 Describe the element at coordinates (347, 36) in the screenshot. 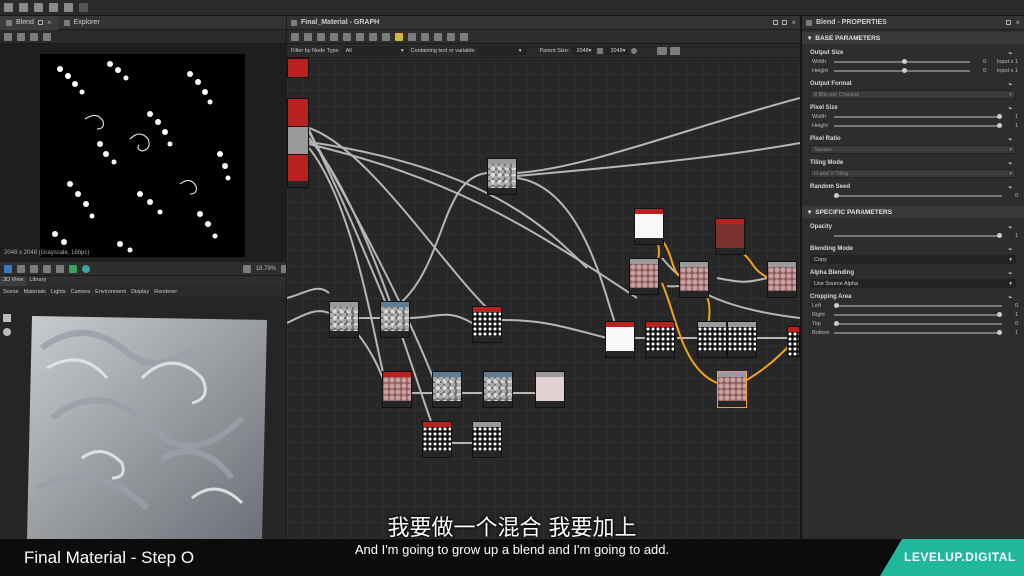

I see `align-icon` at that location.